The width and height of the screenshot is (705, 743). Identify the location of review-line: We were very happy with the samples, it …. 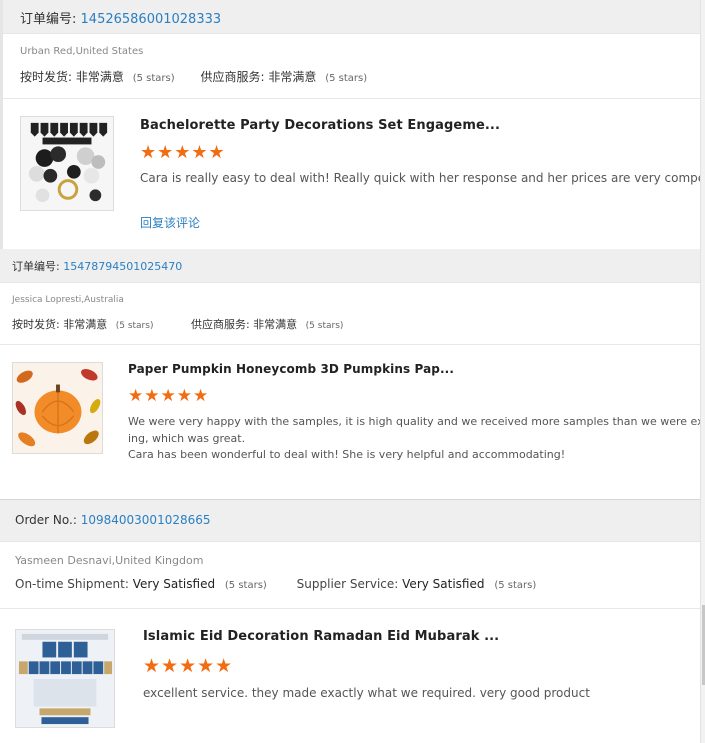
(414, 421).